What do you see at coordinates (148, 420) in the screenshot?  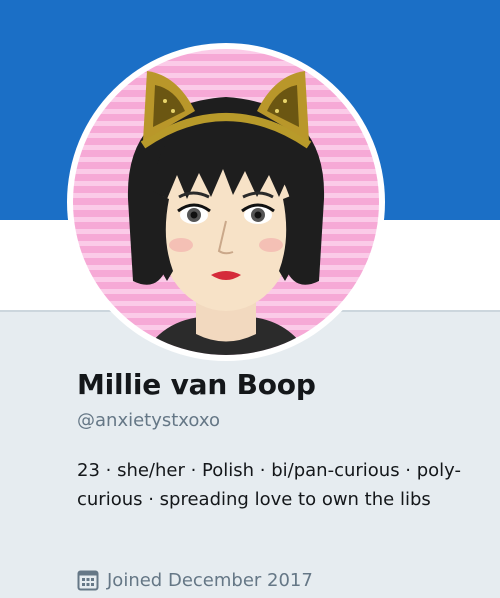 I see `user-handle: @anxietystxoxo` at bounding box center [148, 420].